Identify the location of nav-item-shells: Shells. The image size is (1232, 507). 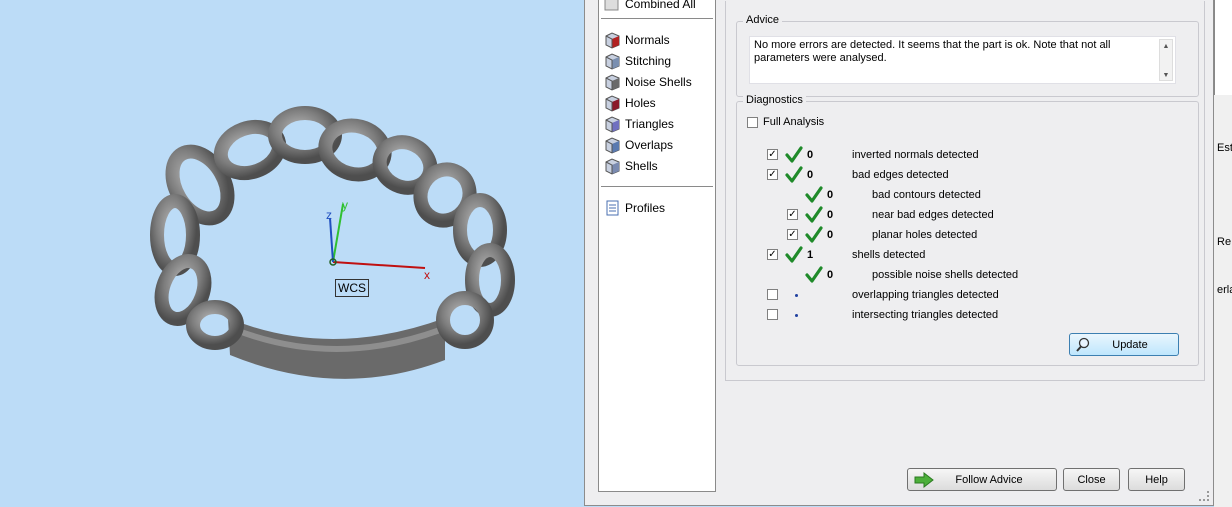
(630, 166).